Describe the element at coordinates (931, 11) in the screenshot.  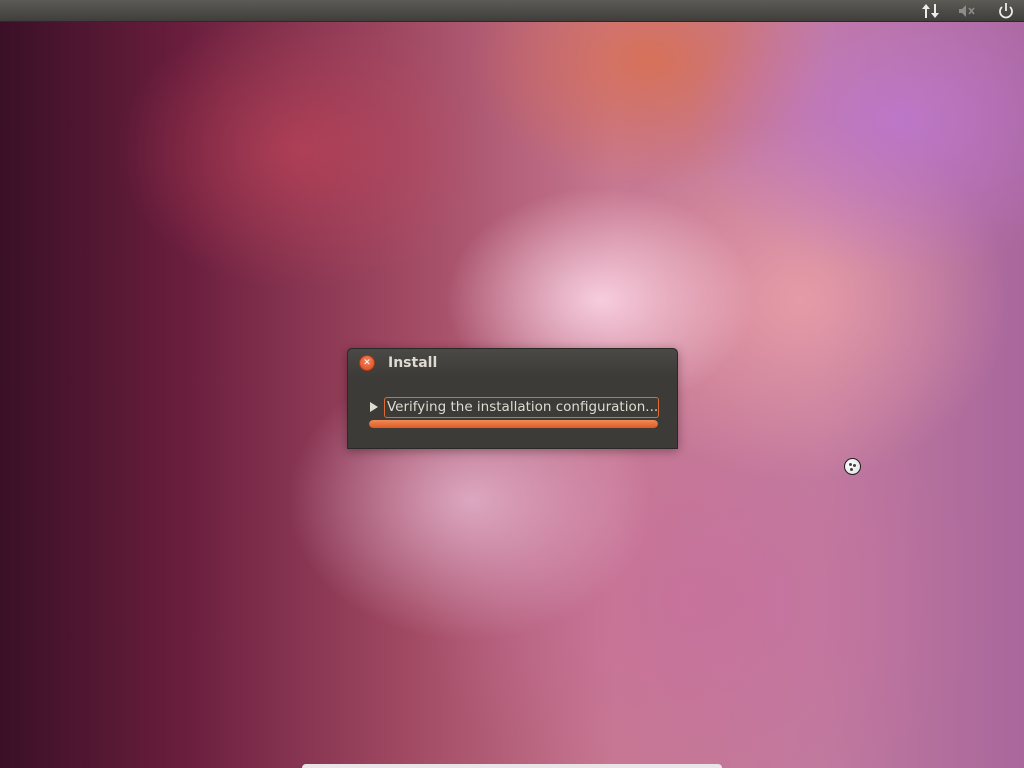
I see `network-updown-icon` at that location.